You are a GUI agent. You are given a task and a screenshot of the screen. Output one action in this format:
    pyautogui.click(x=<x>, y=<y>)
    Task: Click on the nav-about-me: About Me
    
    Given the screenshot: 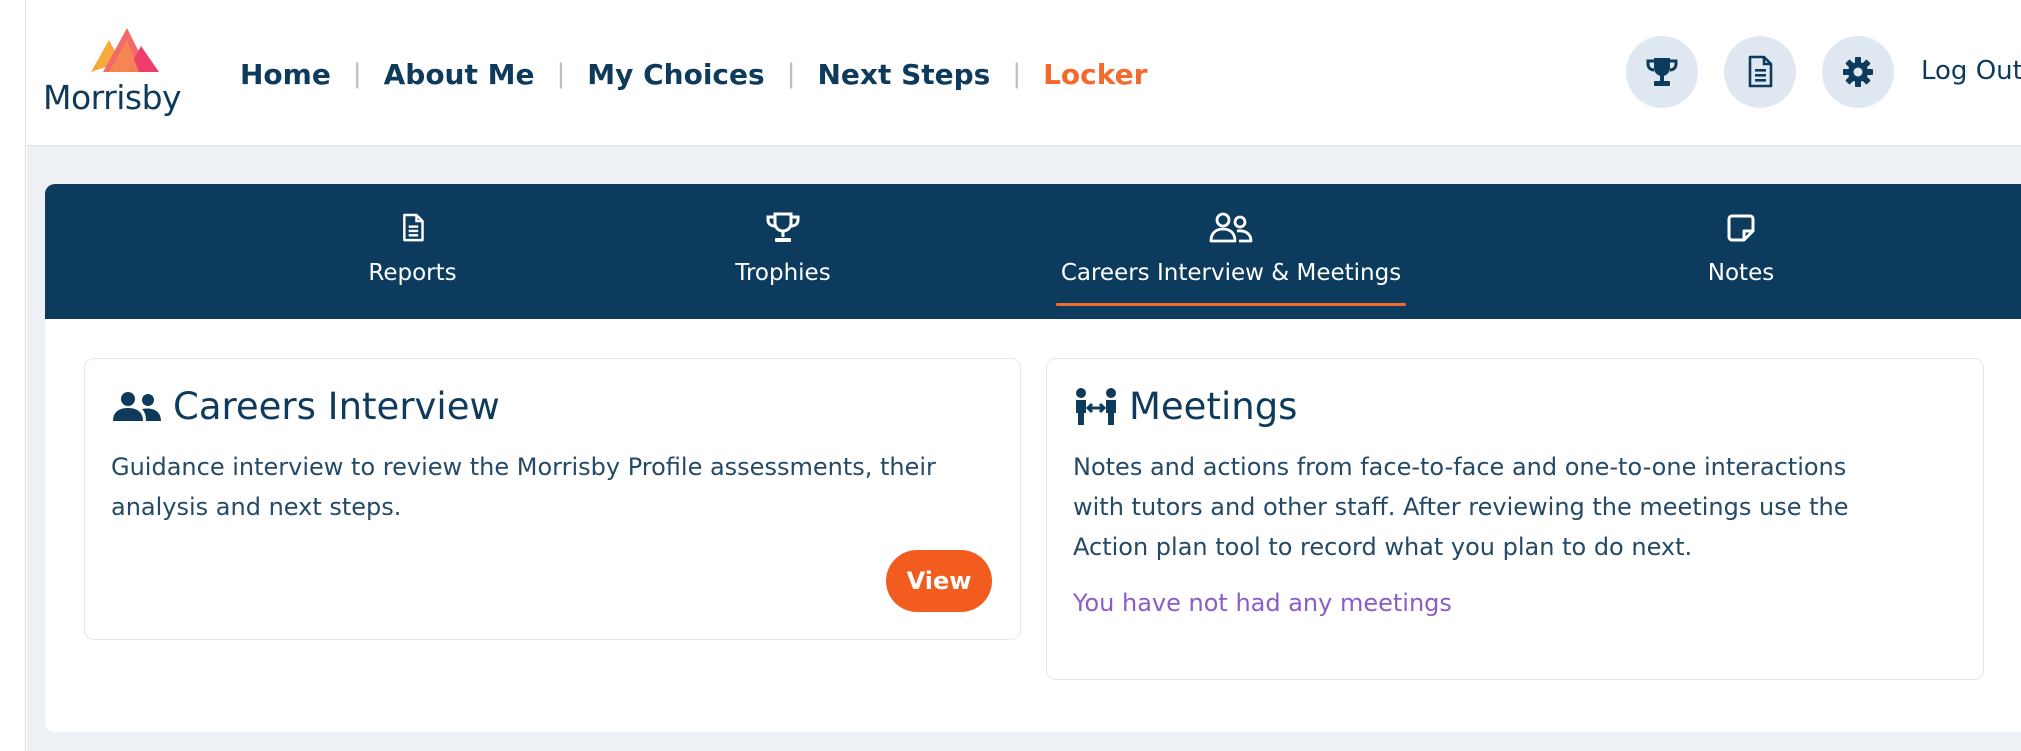 What is the action you would take?
    pyautogui.click(x=459, y=74)
    